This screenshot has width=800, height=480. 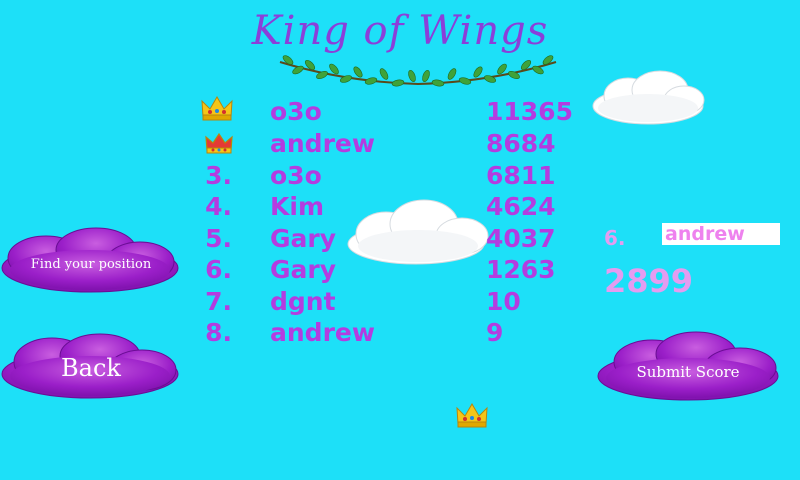 What do you see at coordinates (303, 301) in the screenshot?
I see `leaderboard-name: dgnt` at bounding box center [303, 301].